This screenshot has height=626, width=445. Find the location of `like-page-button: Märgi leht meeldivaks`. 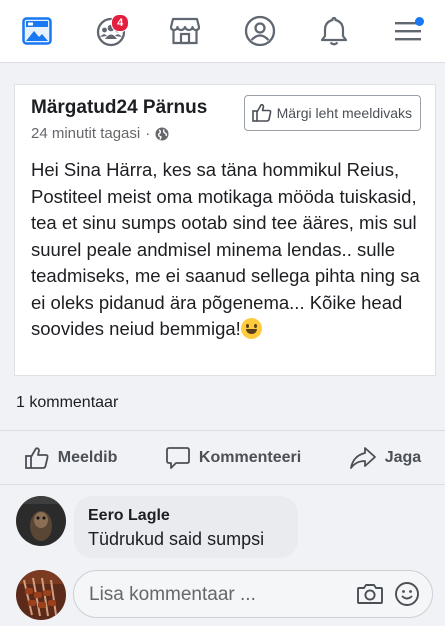

like-page-button: Märgi leht meeldivaks is located at coordinates (332, 113).